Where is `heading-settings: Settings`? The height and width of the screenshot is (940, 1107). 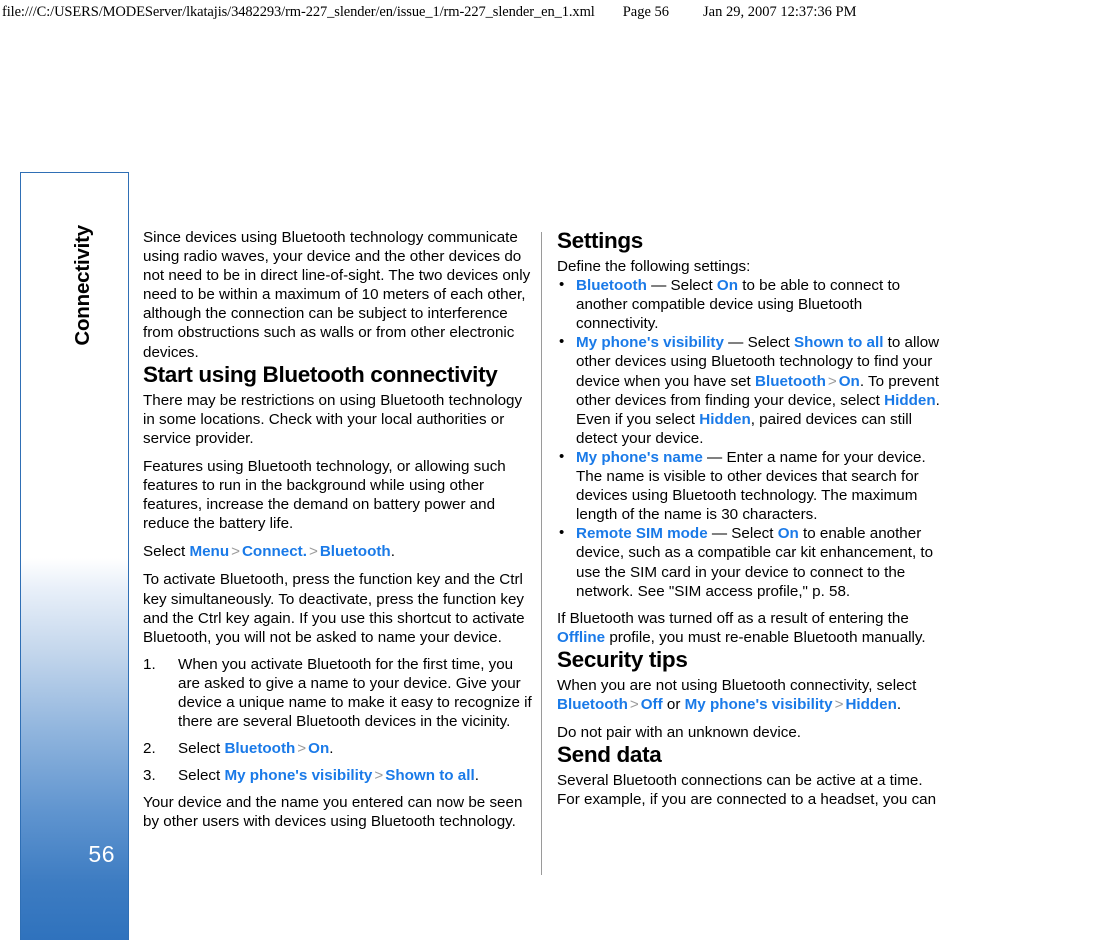 heading-settings: Settings is located at coordinates (600, 240).